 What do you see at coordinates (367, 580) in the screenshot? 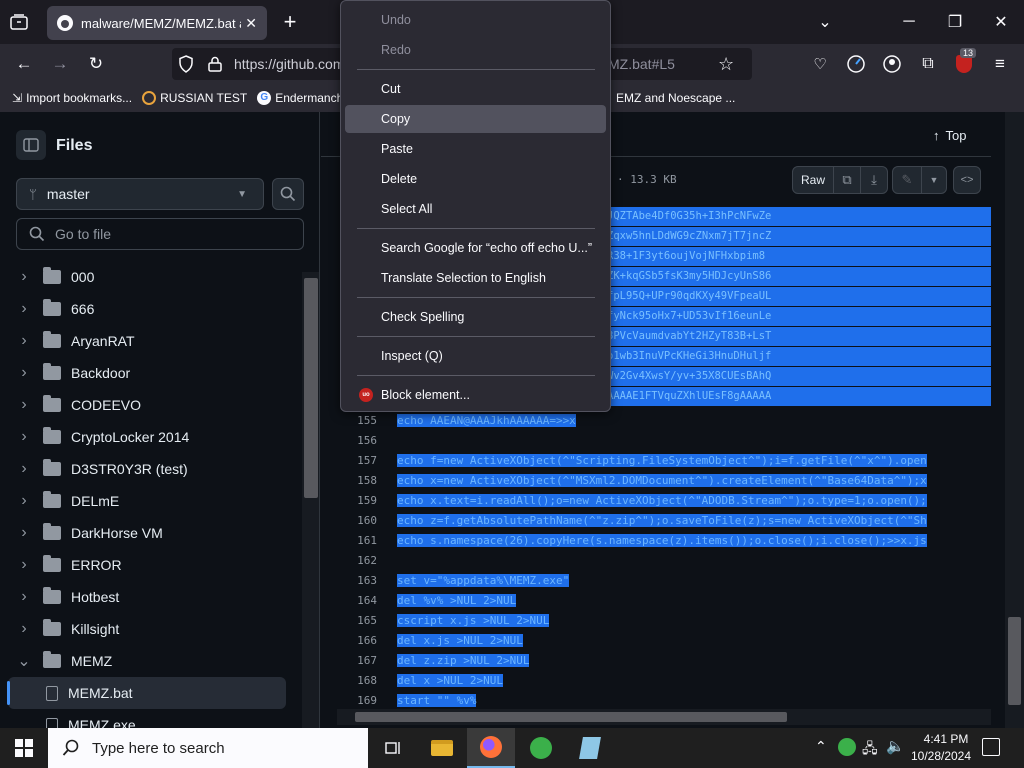
I see `line-number: 163` at bounding box center [367, 580].